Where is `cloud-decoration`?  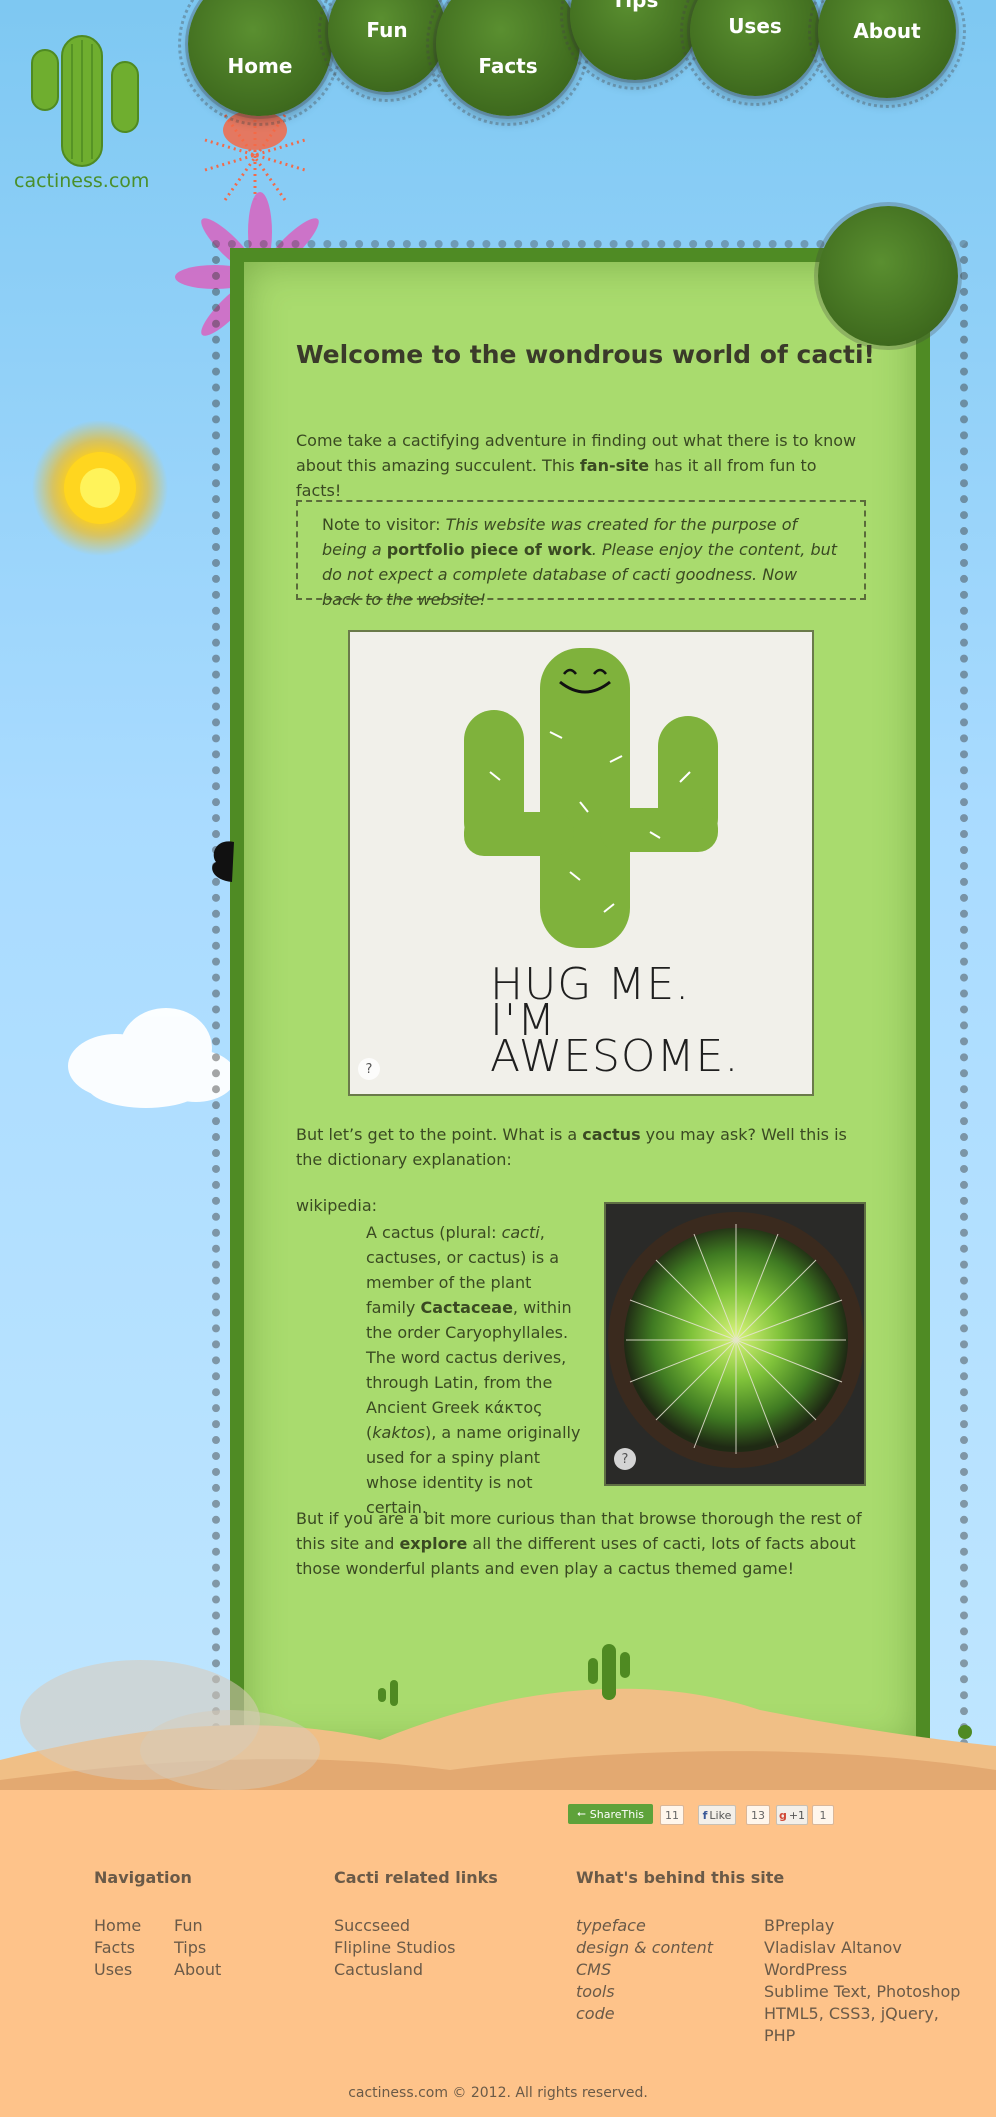
cloud-decoration is located at coordinates (152, 1058).